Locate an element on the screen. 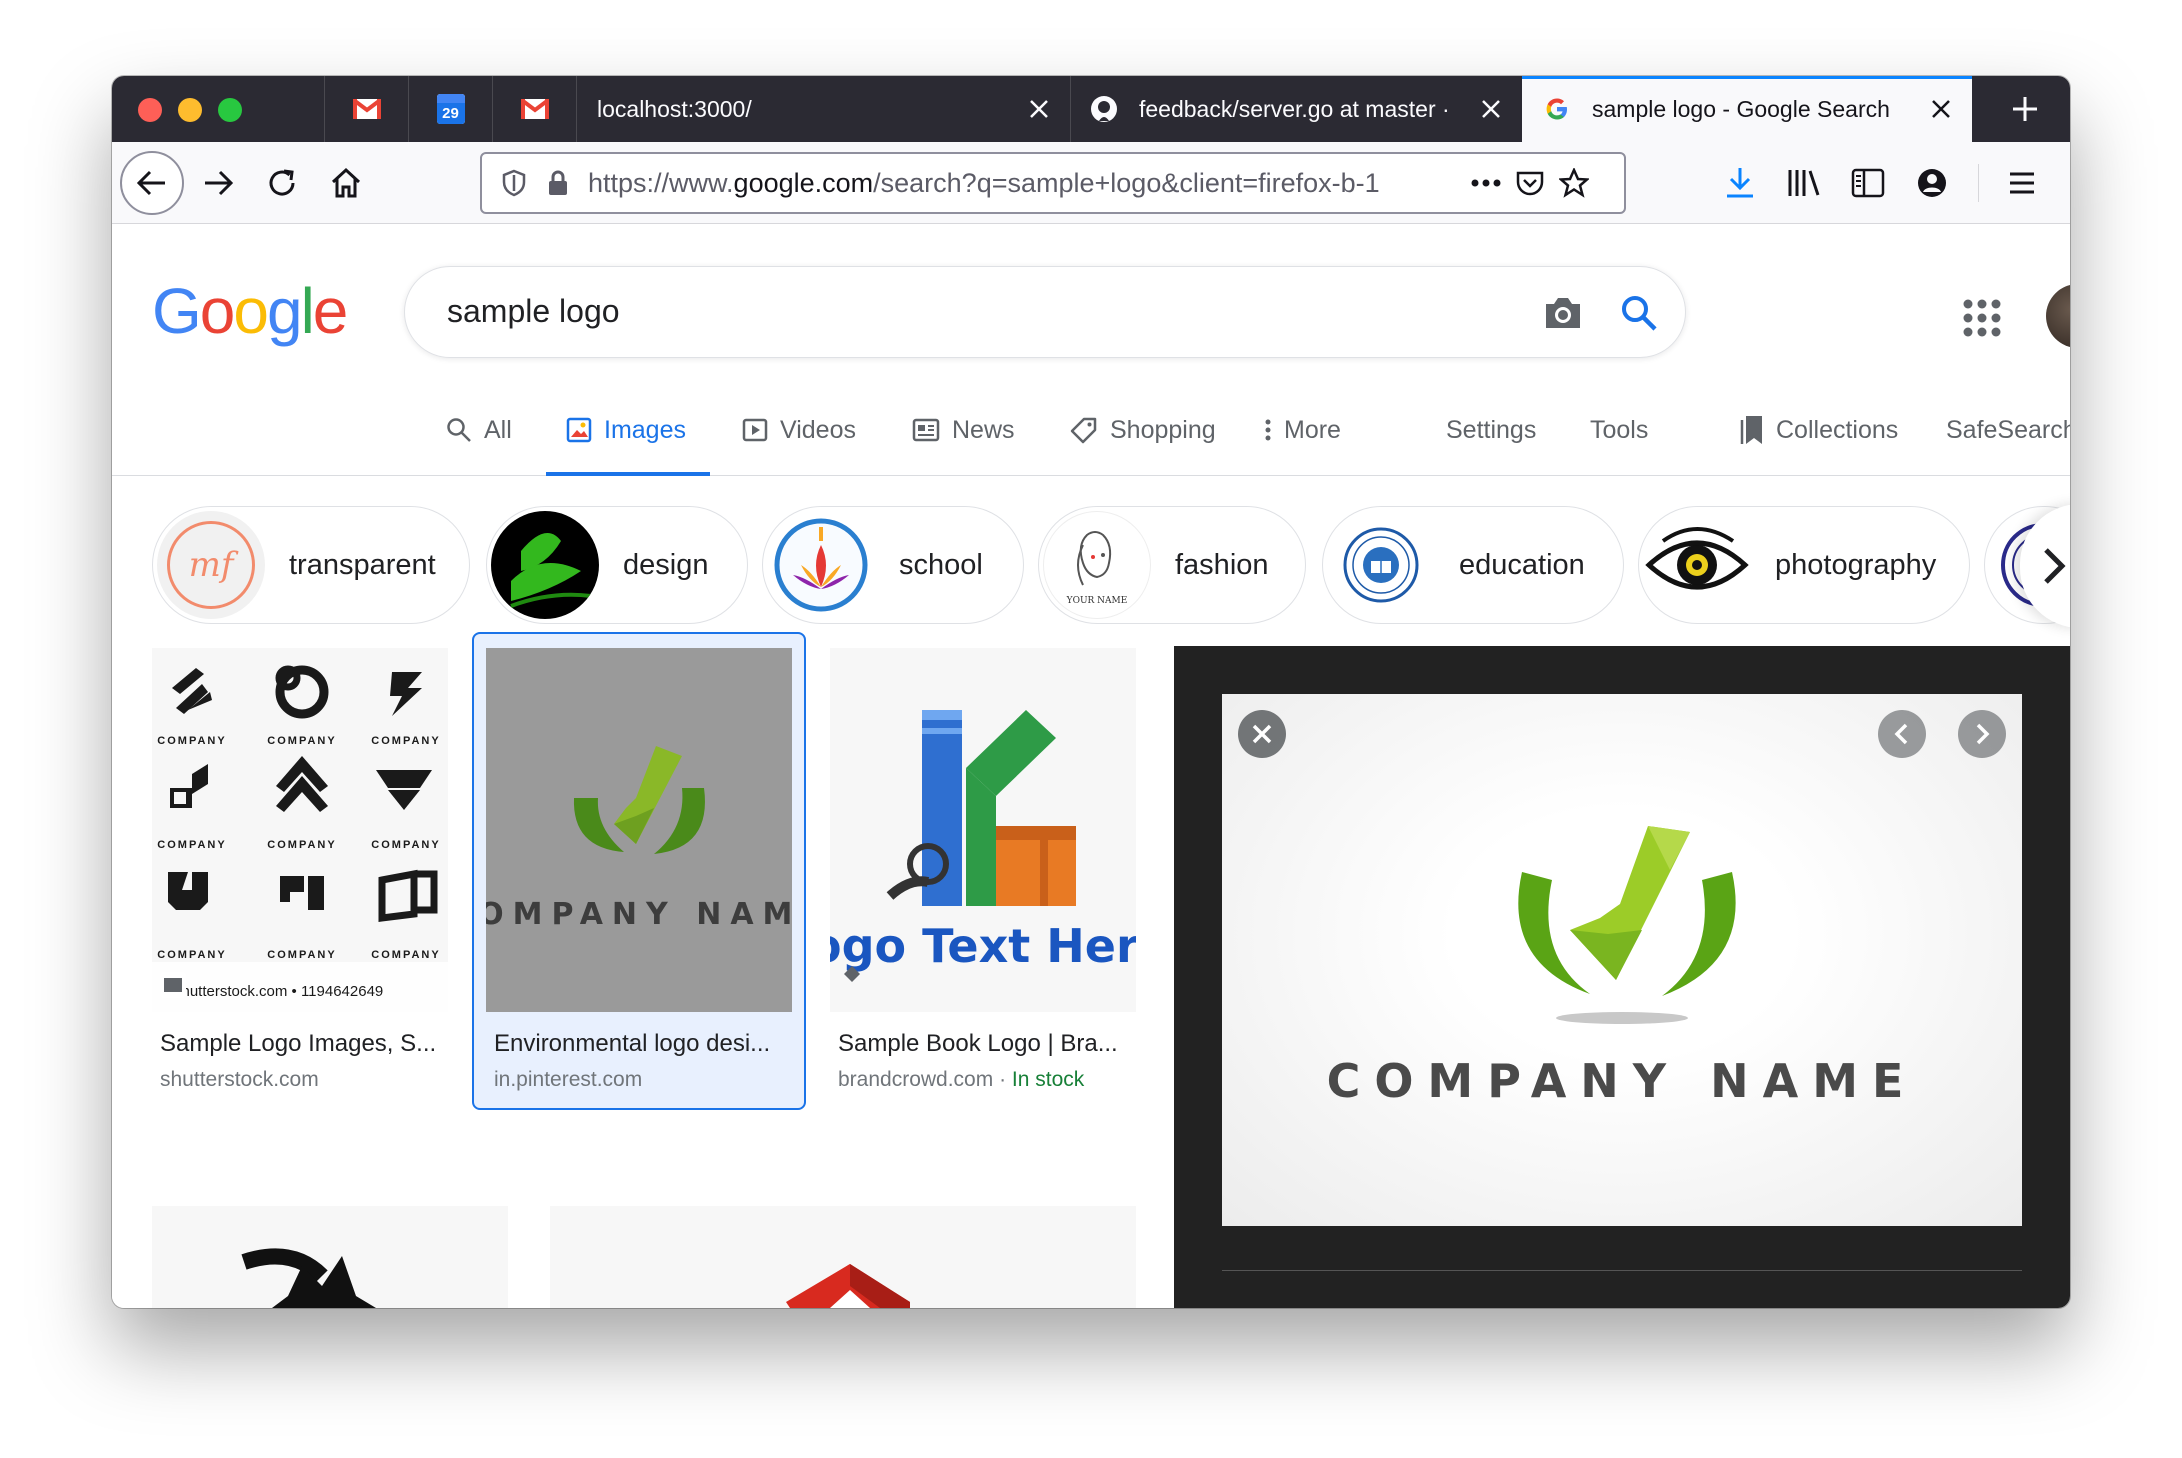 The image size is (2182, 1458). url-prefix: https://www. is located at coordinates (661, 182).